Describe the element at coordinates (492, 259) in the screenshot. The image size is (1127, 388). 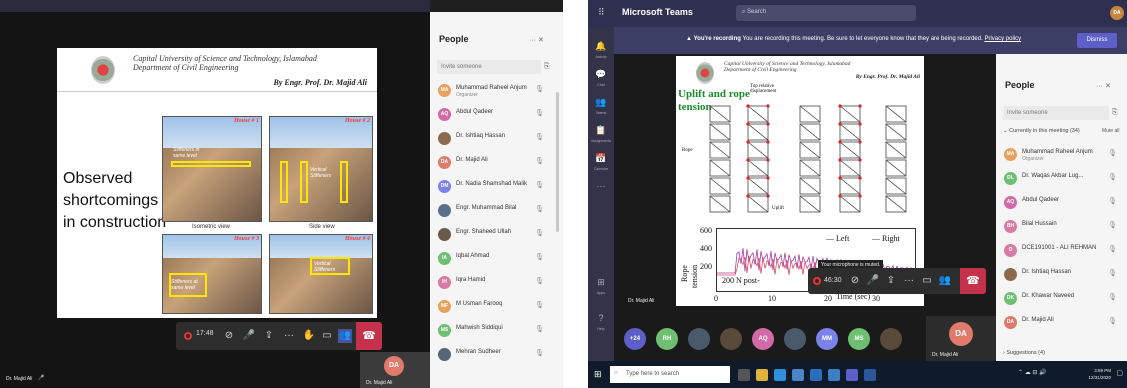
I see `participant-item: IA Iqbal Ahmad 🎙` at that location.